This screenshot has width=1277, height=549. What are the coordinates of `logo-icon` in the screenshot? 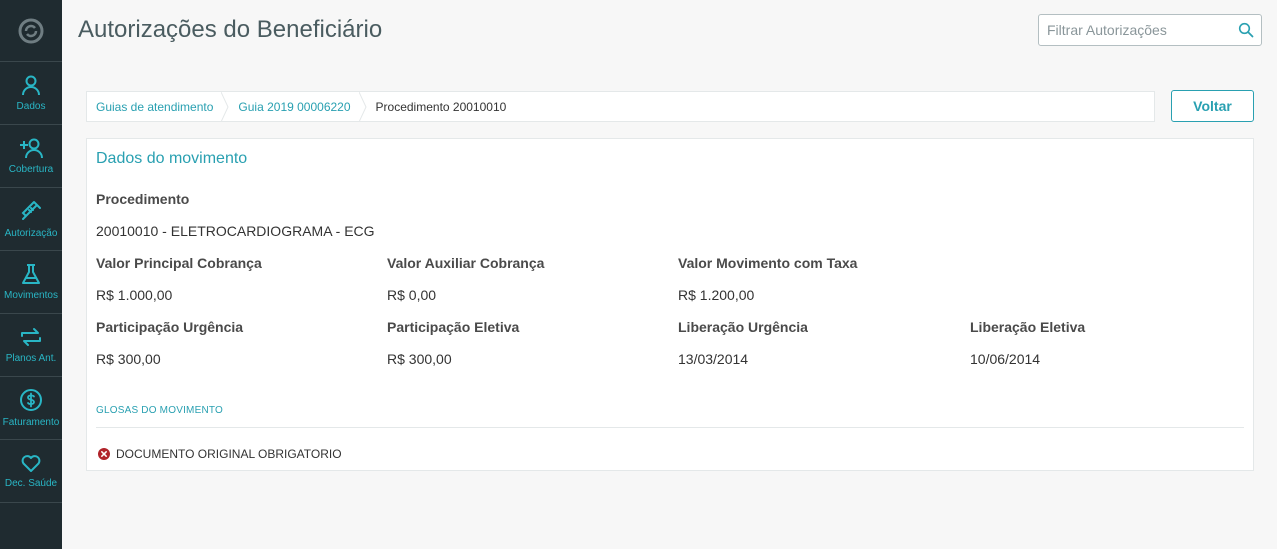 It's located at (31, 30).